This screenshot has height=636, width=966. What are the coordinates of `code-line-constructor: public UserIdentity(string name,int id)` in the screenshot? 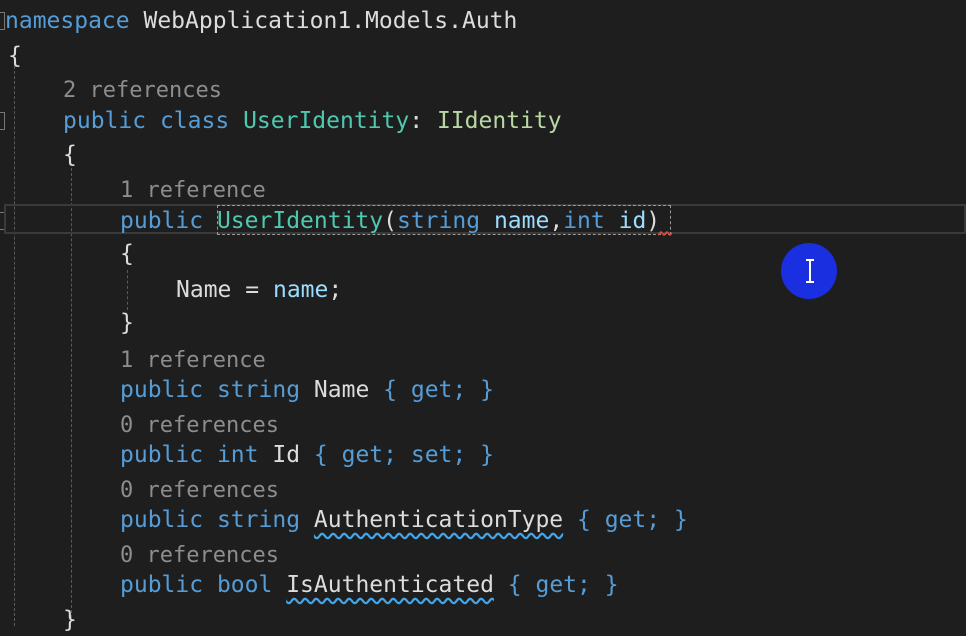 It's located at (390, 221).